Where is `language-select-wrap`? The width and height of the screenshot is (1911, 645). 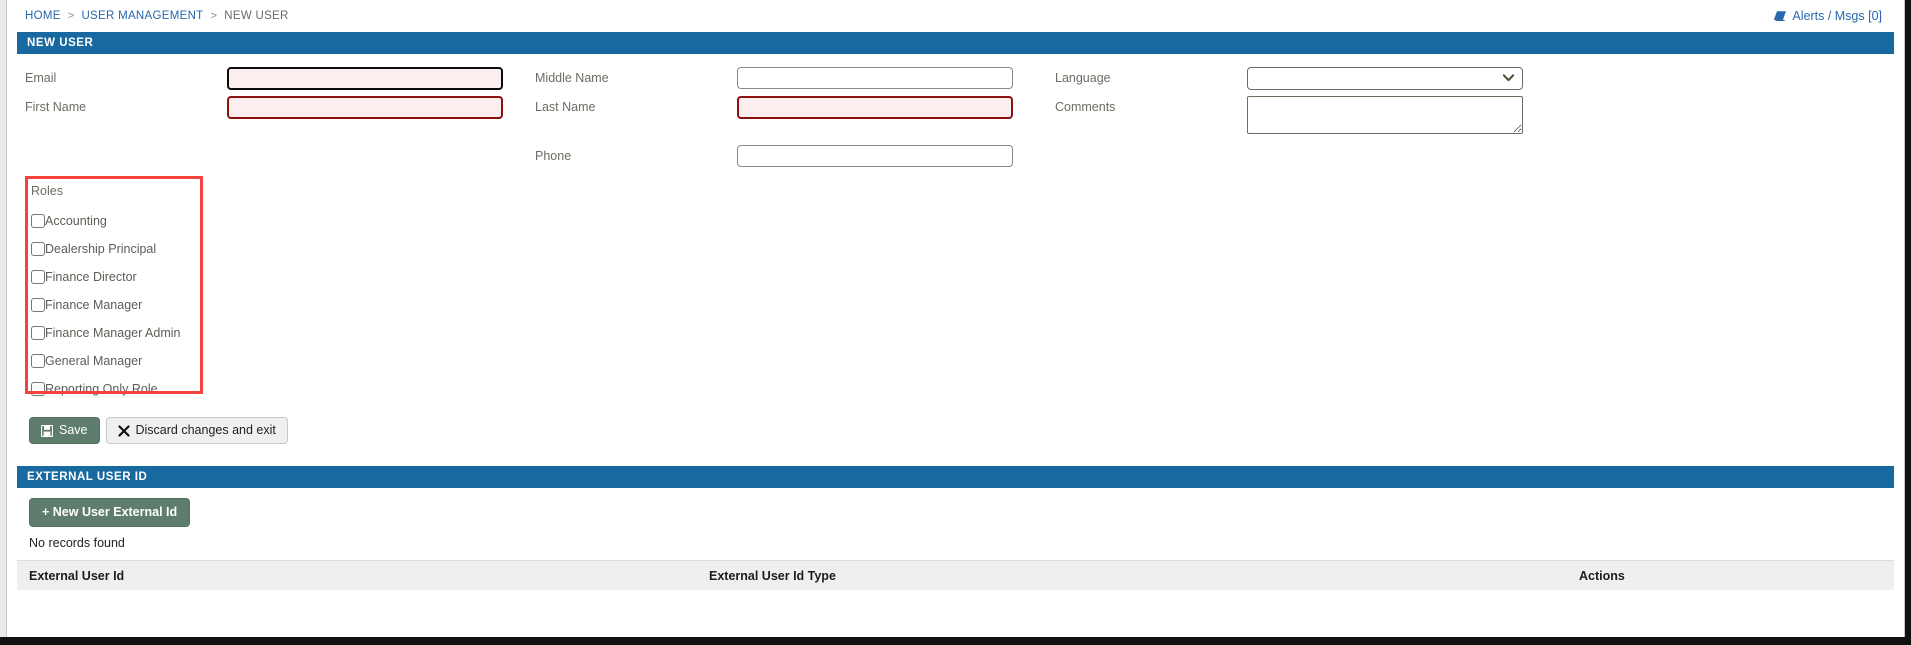
language-select-wrap is located at coordinates (1385, 78).